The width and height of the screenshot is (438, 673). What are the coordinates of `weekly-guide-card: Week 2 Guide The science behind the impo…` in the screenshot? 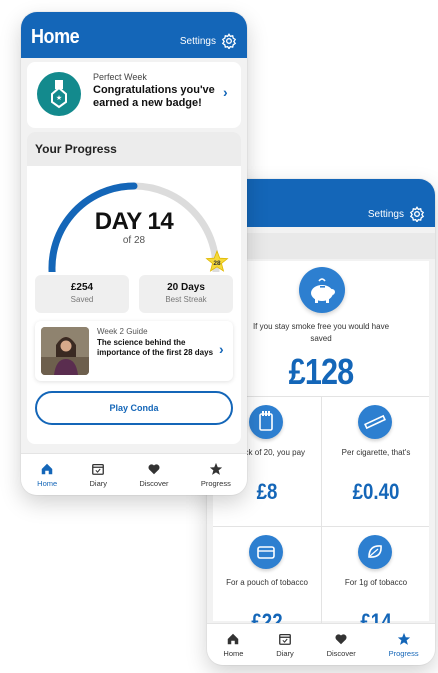 It's located at (134, 351).